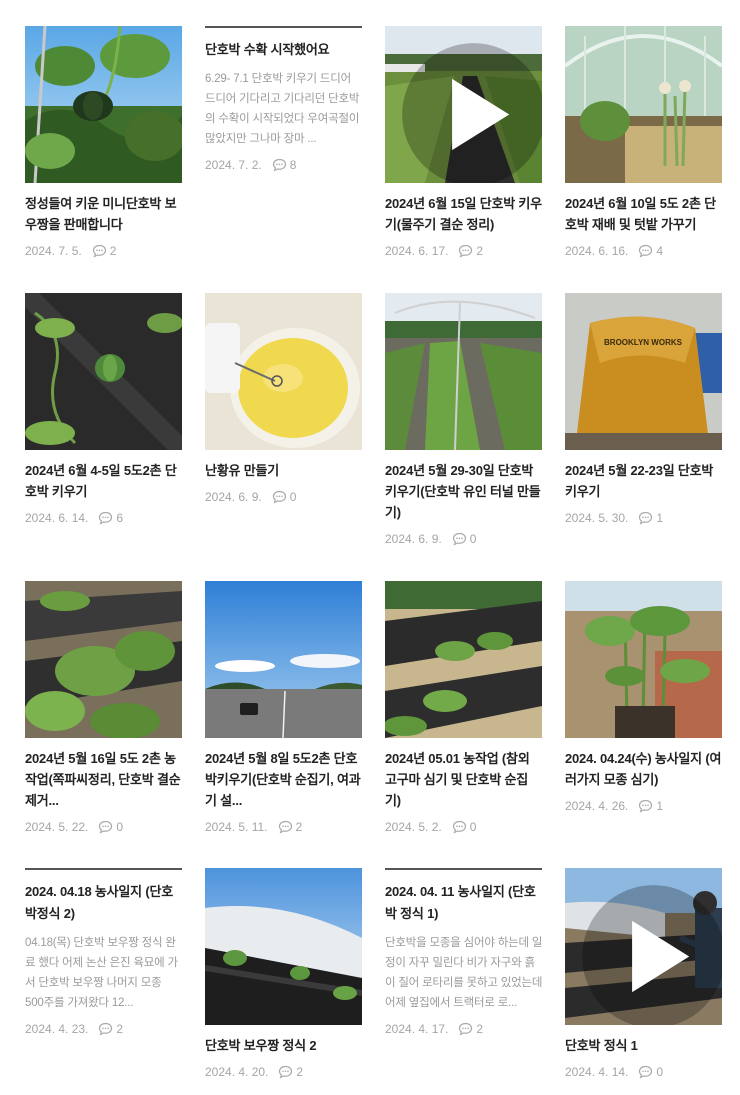 This screenshot has width=740, height=1095. I want to click on post-date: 2024. 7. 5., so click(53, 251).